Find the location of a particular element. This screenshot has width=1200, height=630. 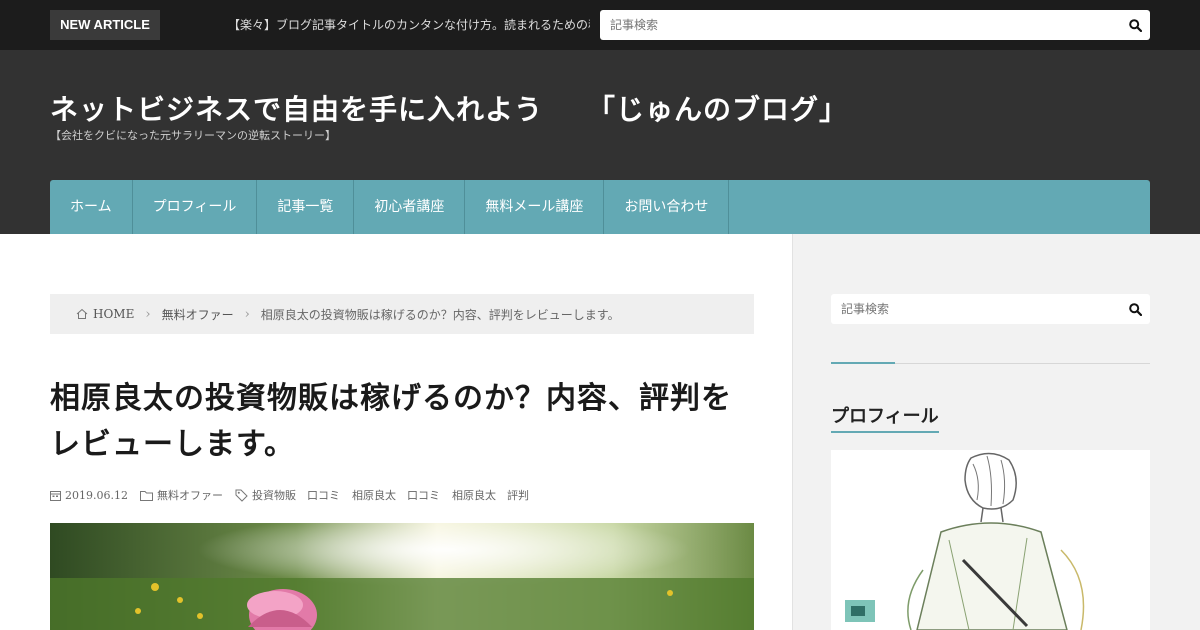

global-nav: ホーム プロフィール 記事一覧 初心者講座 無料メール講座 お問い合わせ is located at coordinates (600, 207).